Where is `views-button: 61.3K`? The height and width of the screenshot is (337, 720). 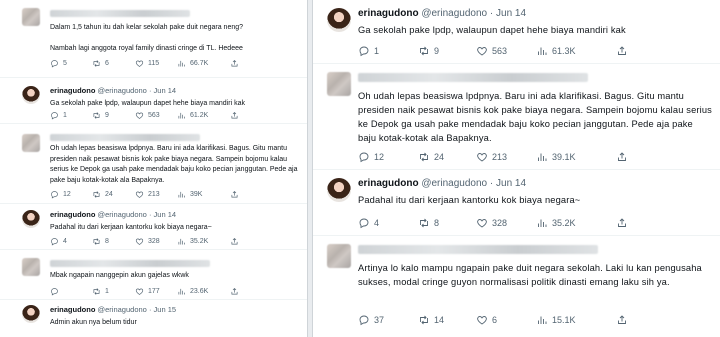
views-button: 61.3K is located at coordinates (576, 51).